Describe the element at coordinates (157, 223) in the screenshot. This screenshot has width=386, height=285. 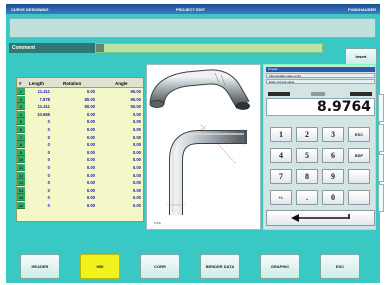
I see `graphic-caption: PIPE` at that location.